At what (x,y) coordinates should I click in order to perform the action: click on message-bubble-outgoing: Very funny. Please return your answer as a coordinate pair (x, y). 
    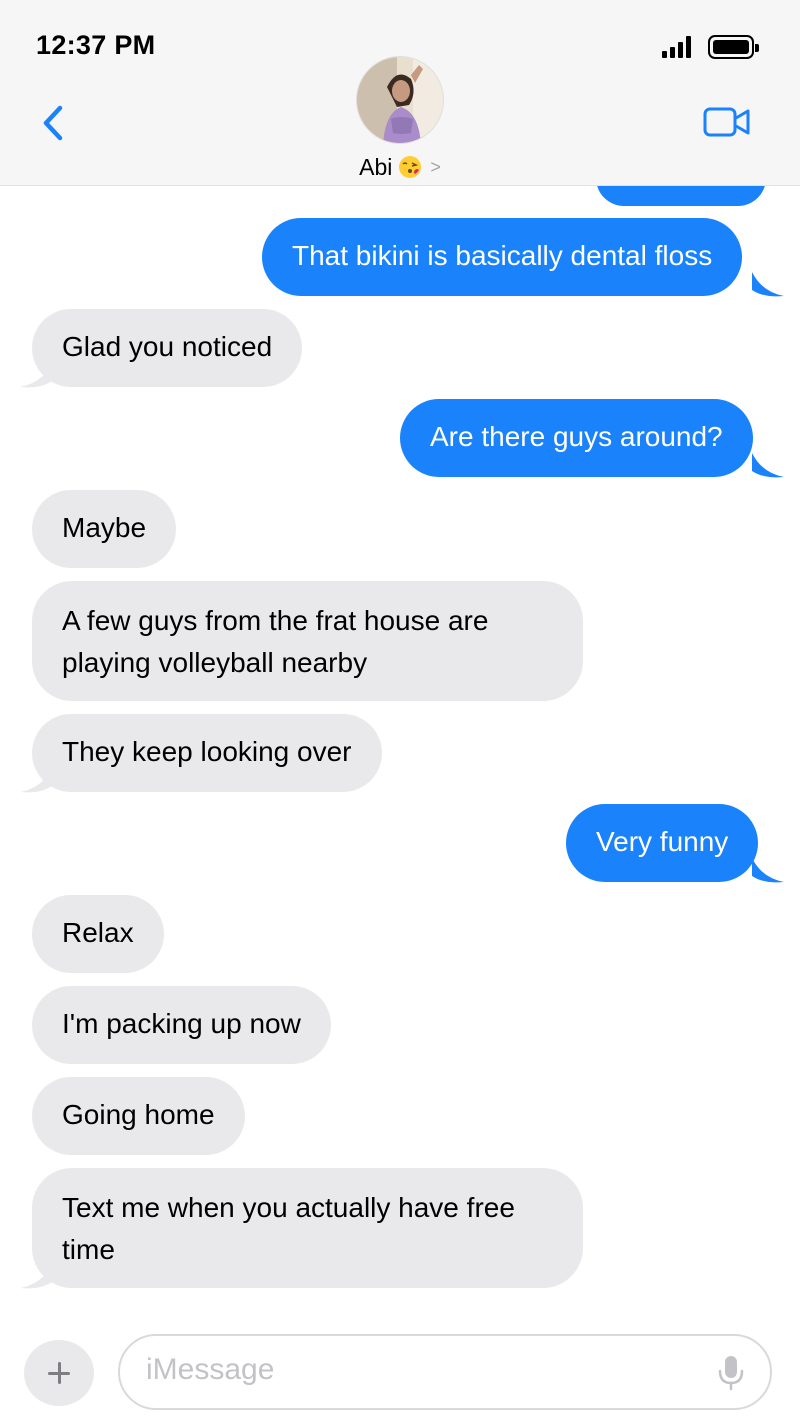
    Looking at the image, I should click on (662, 843).